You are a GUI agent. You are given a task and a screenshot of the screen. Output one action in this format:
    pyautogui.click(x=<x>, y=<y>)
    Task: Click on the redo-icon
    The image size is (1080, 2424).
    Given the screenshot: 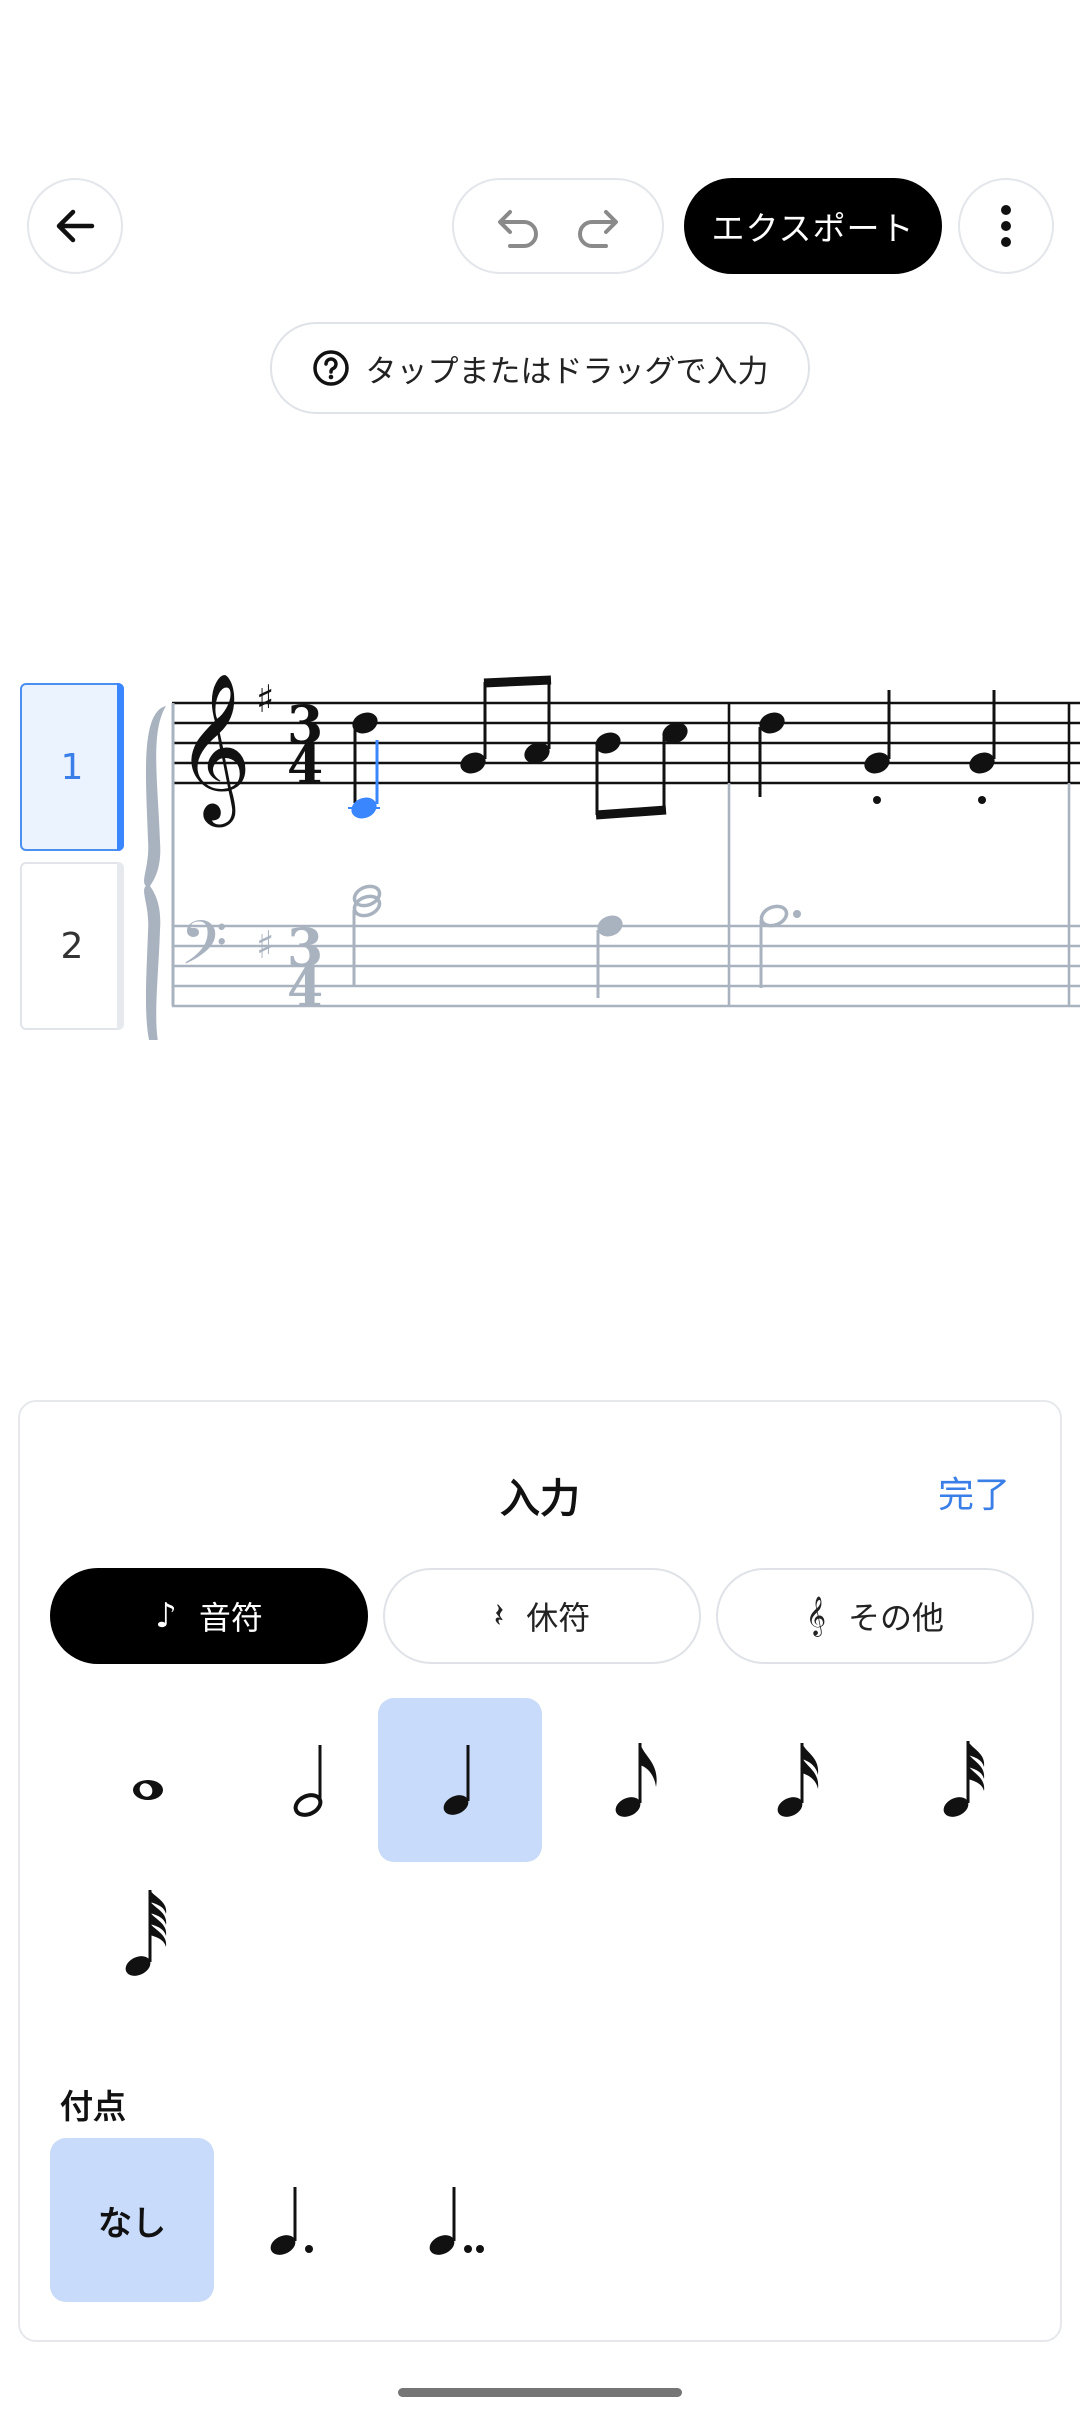 What is the action you would take?
    pyautogui.click(x=597, y=226)
    